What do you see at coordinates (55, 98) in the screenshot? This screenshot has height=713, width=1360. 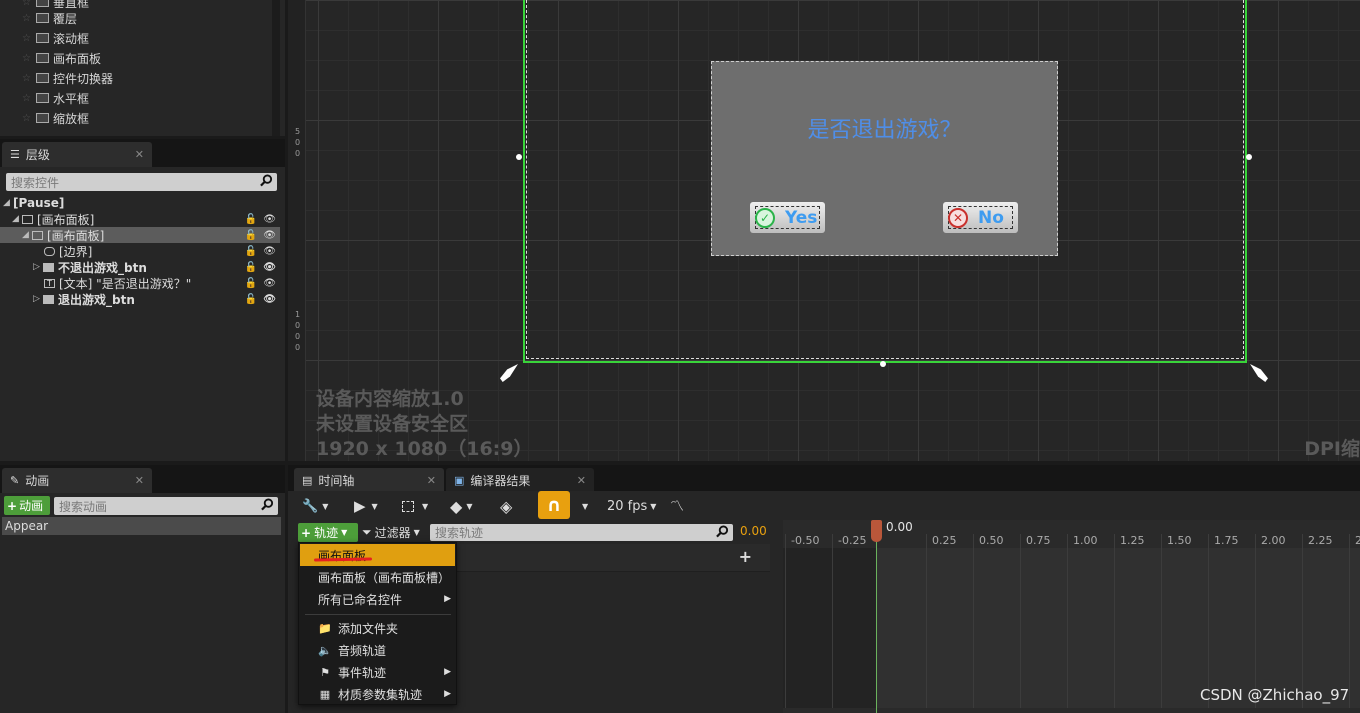 I see `palette-item-horizontal-box: ☆ 水平框` at bounding box center [55, 98].